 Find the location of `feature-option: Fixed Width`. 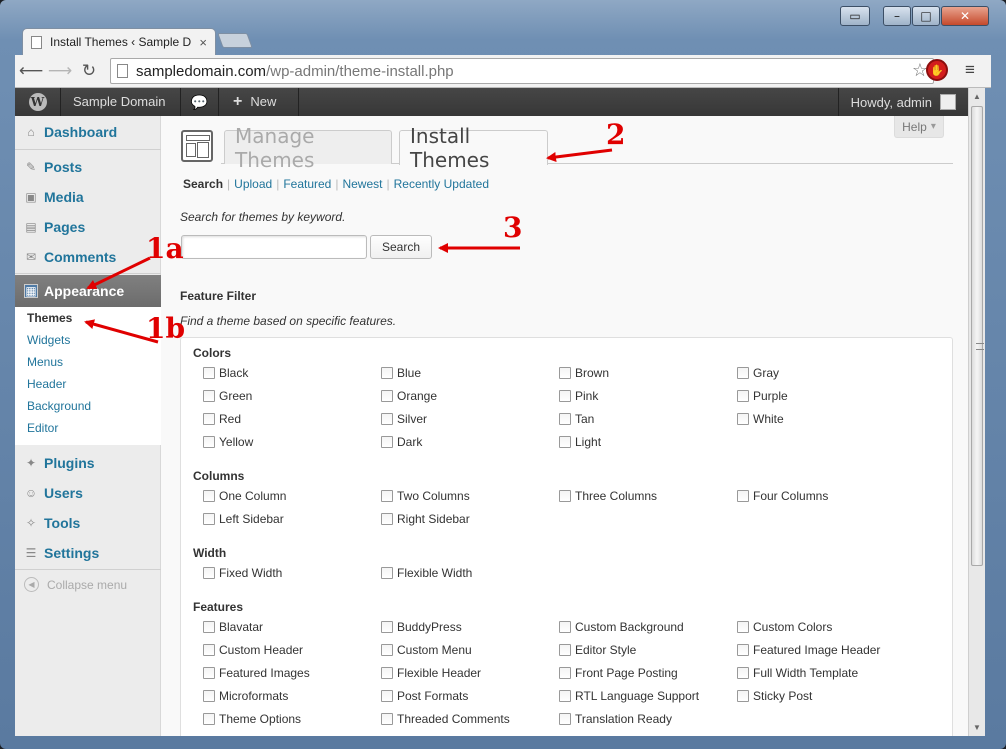

feature-option: Fixed Width is located at coordinates (242, 573).